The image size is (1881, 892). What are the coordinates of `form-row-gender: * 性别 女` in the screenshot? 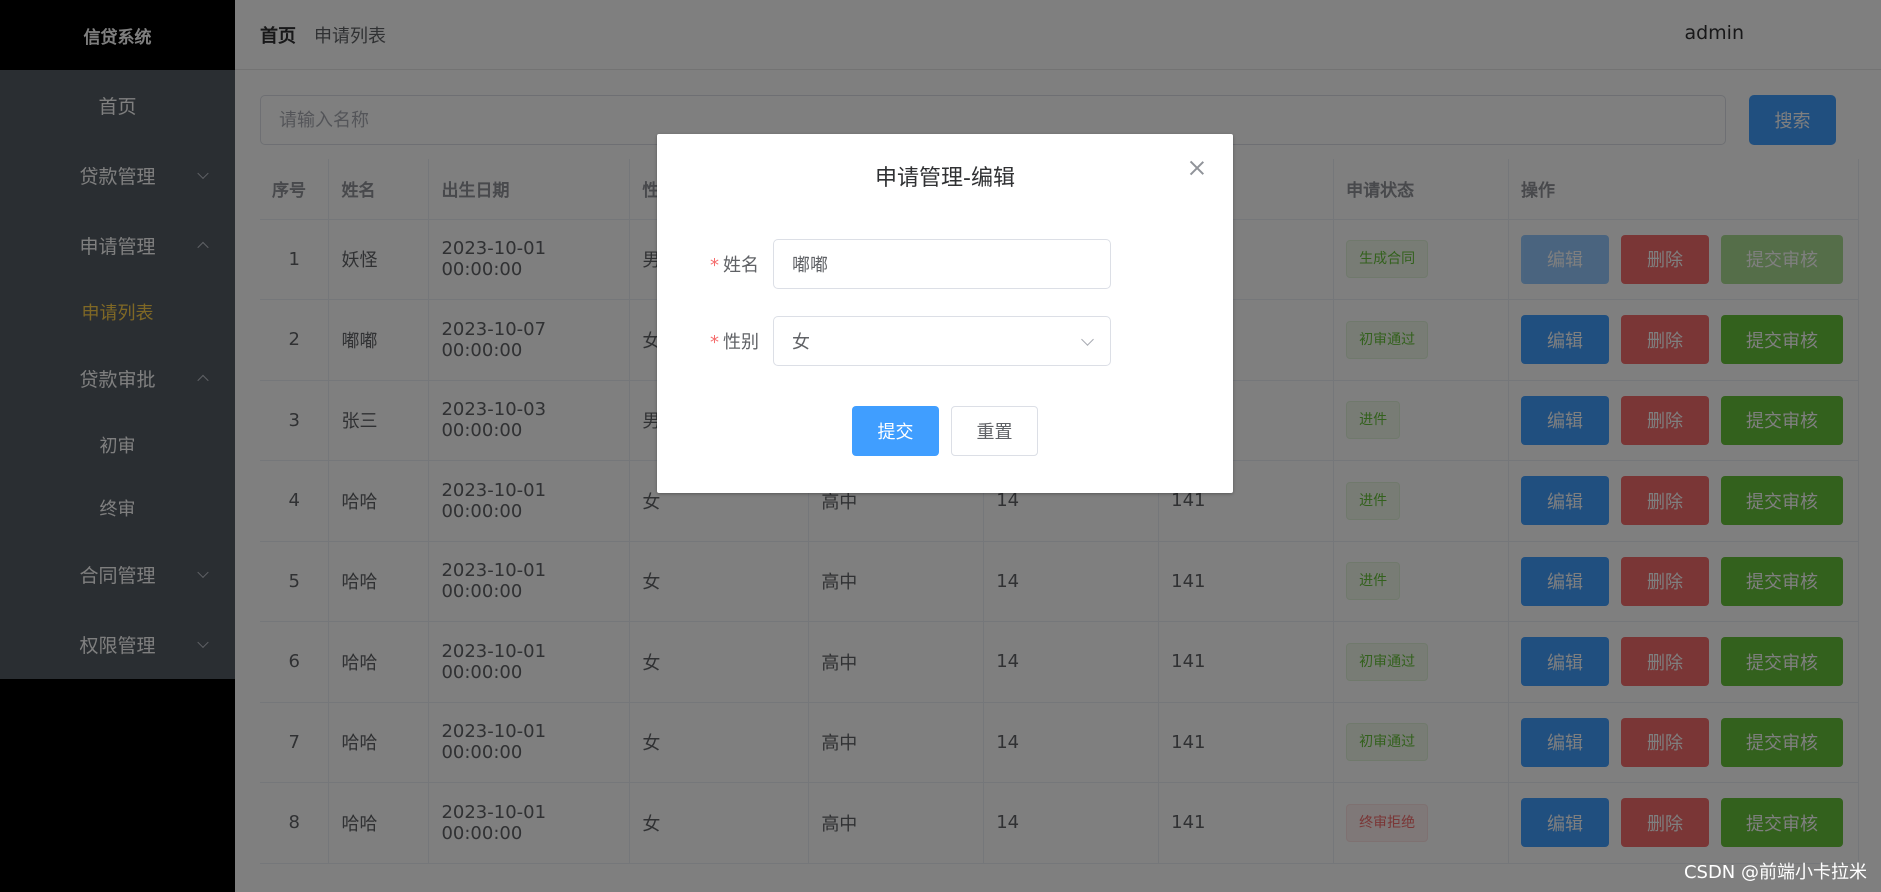 It's located at (945, 341).